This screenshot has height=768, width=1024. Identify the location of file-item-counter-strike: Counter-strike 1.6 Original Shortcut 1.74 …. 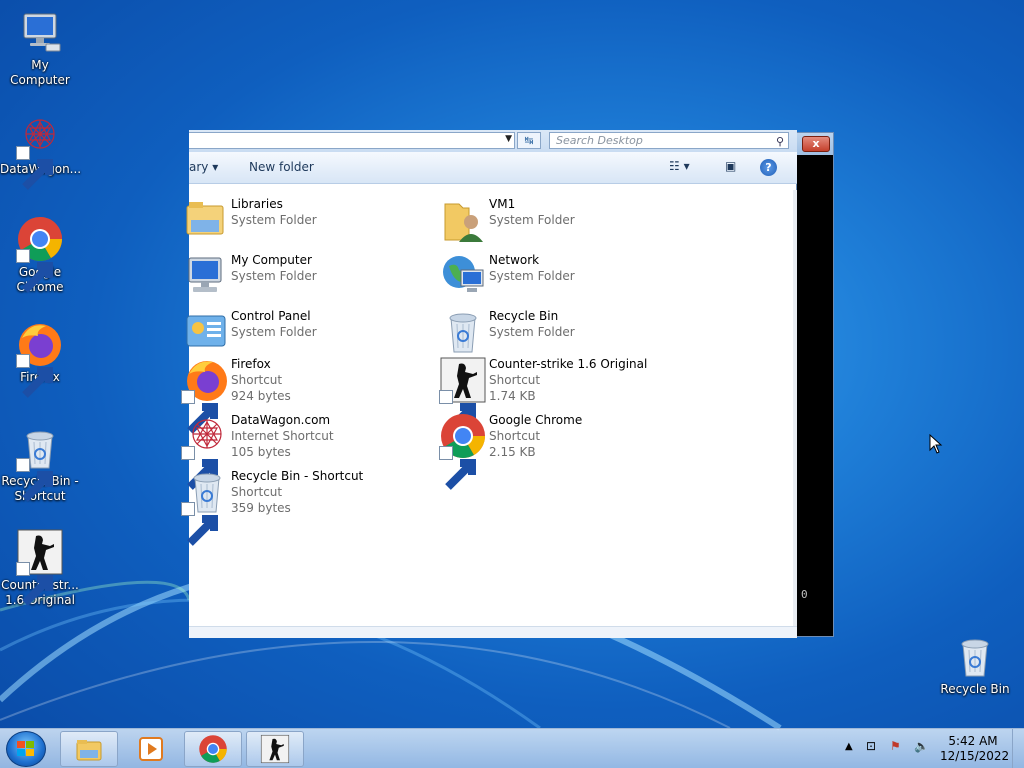
(564, 393).